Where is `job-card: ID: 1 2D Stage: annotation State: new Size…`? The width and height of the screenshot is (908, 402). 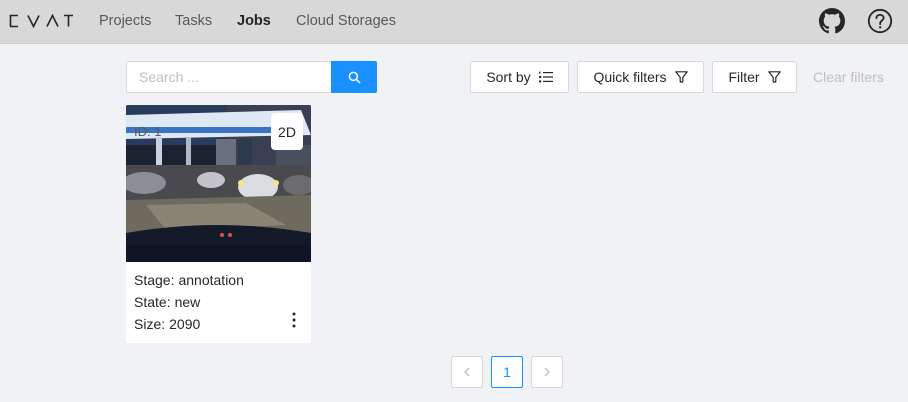
job-card: ID: 1 2D Stage: annotation State: new Size… is located at coordinates (218, 224).